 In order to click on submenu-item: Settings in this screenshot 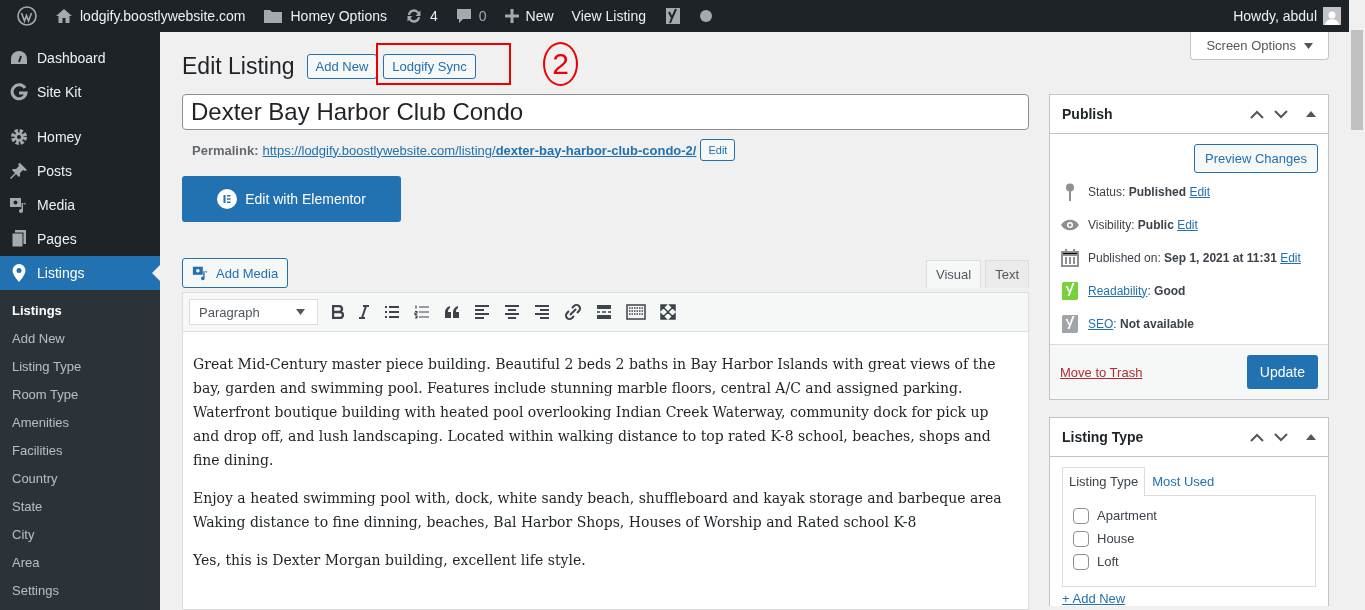, I will do `click(80, 591)`.